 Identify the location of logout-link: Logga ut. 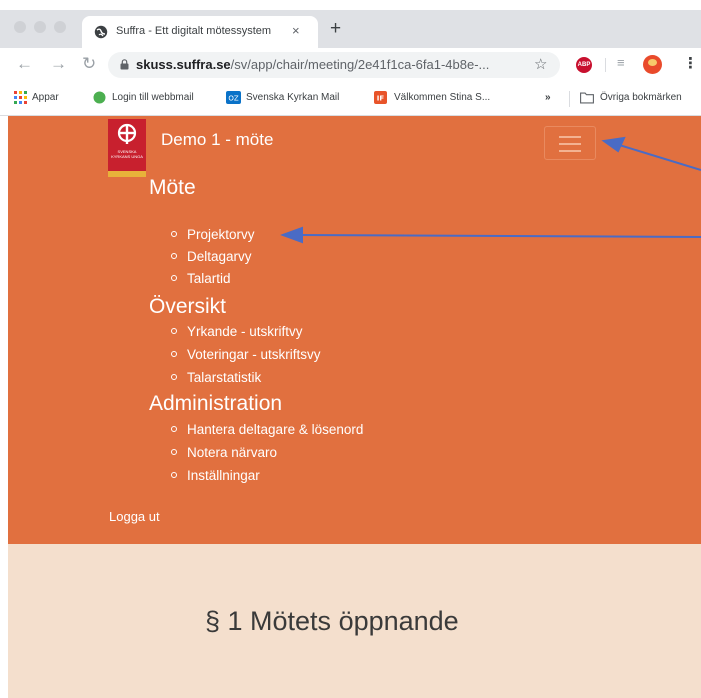
(134, 516).